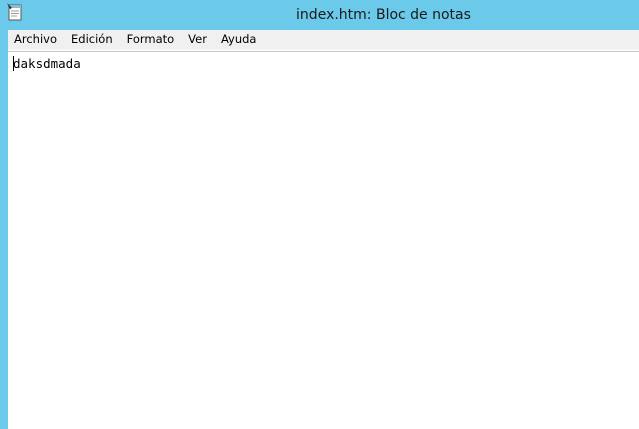  What do you see at coordinates (383, 15) in the screenshot?
I see `window-title: index.htm: Bloc de notas` at bounding box center [383, 15].